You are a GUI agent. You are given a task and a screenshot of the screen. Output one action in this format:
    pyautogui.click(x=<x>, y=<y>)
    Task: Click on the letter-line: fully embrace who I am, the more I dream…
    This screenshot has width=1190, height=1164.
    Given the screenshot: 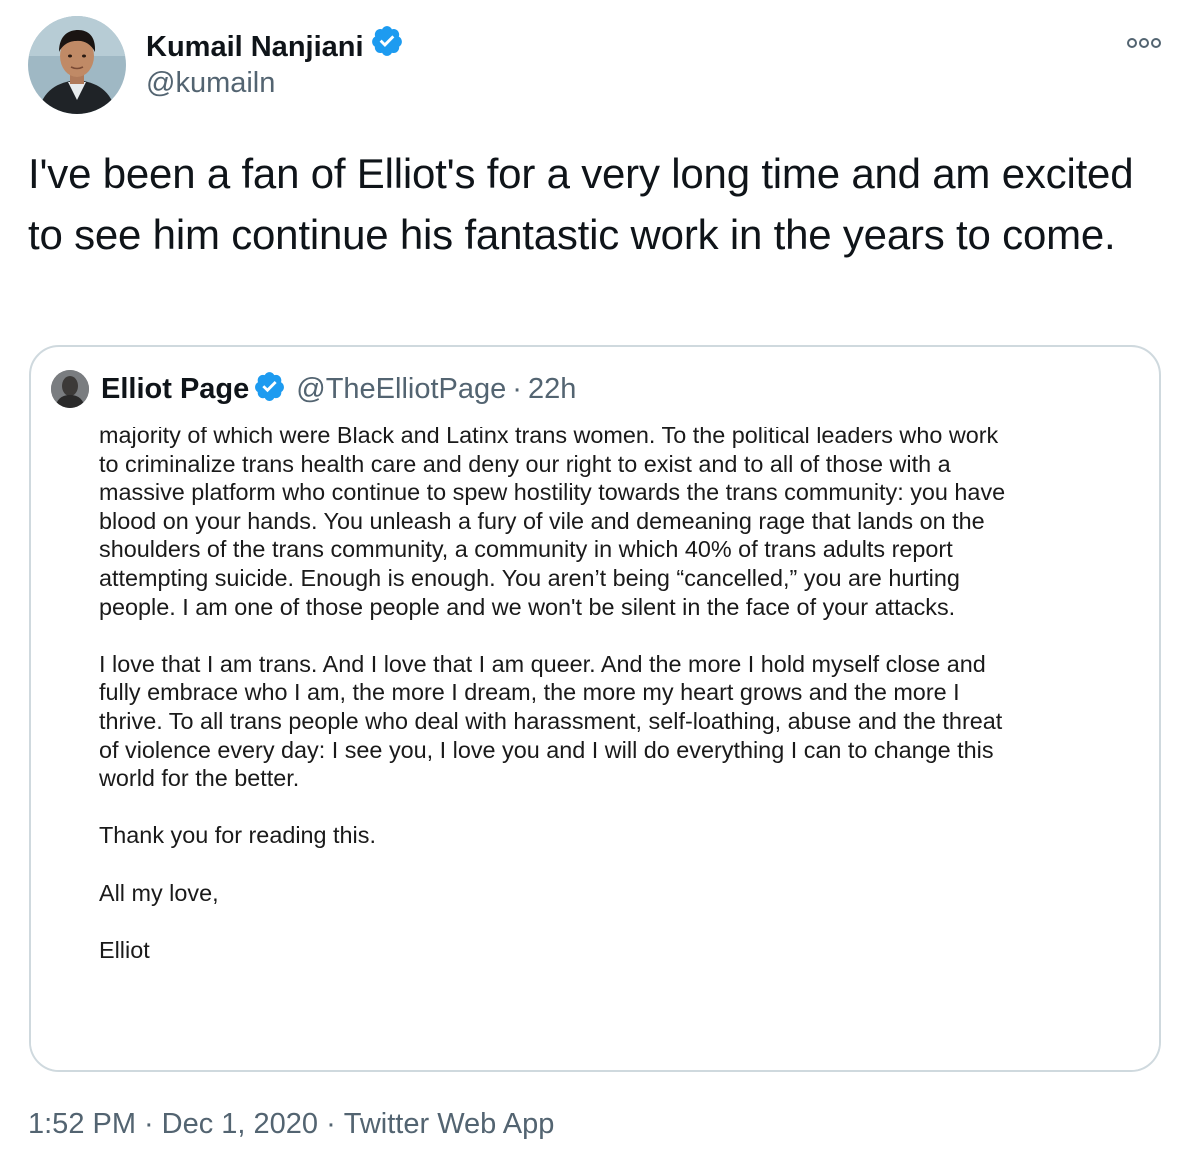 What is the action you would take?
    pyautogui.click(x=529, y=692)
    